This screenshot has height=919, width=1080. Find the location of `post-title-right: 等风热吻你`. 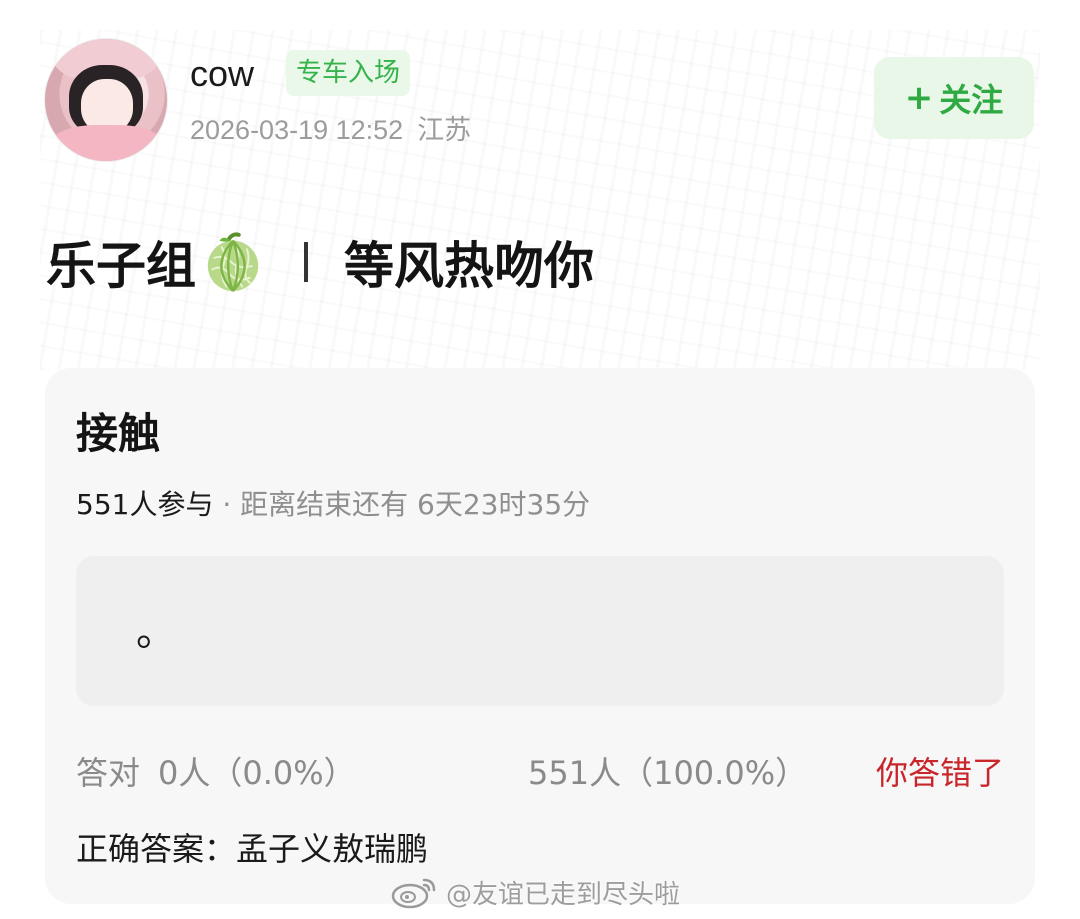

post-title-right: 等风热吻你 is located at coordinates (469, 266).